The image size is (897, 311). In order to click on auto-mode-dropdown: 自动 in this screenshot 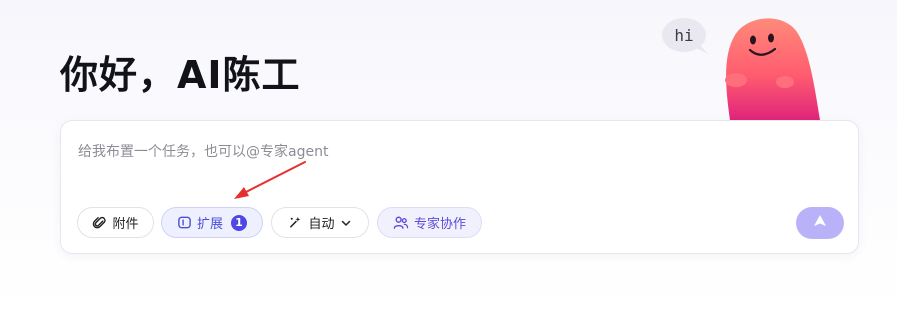, I will do `click(320, 222)`.